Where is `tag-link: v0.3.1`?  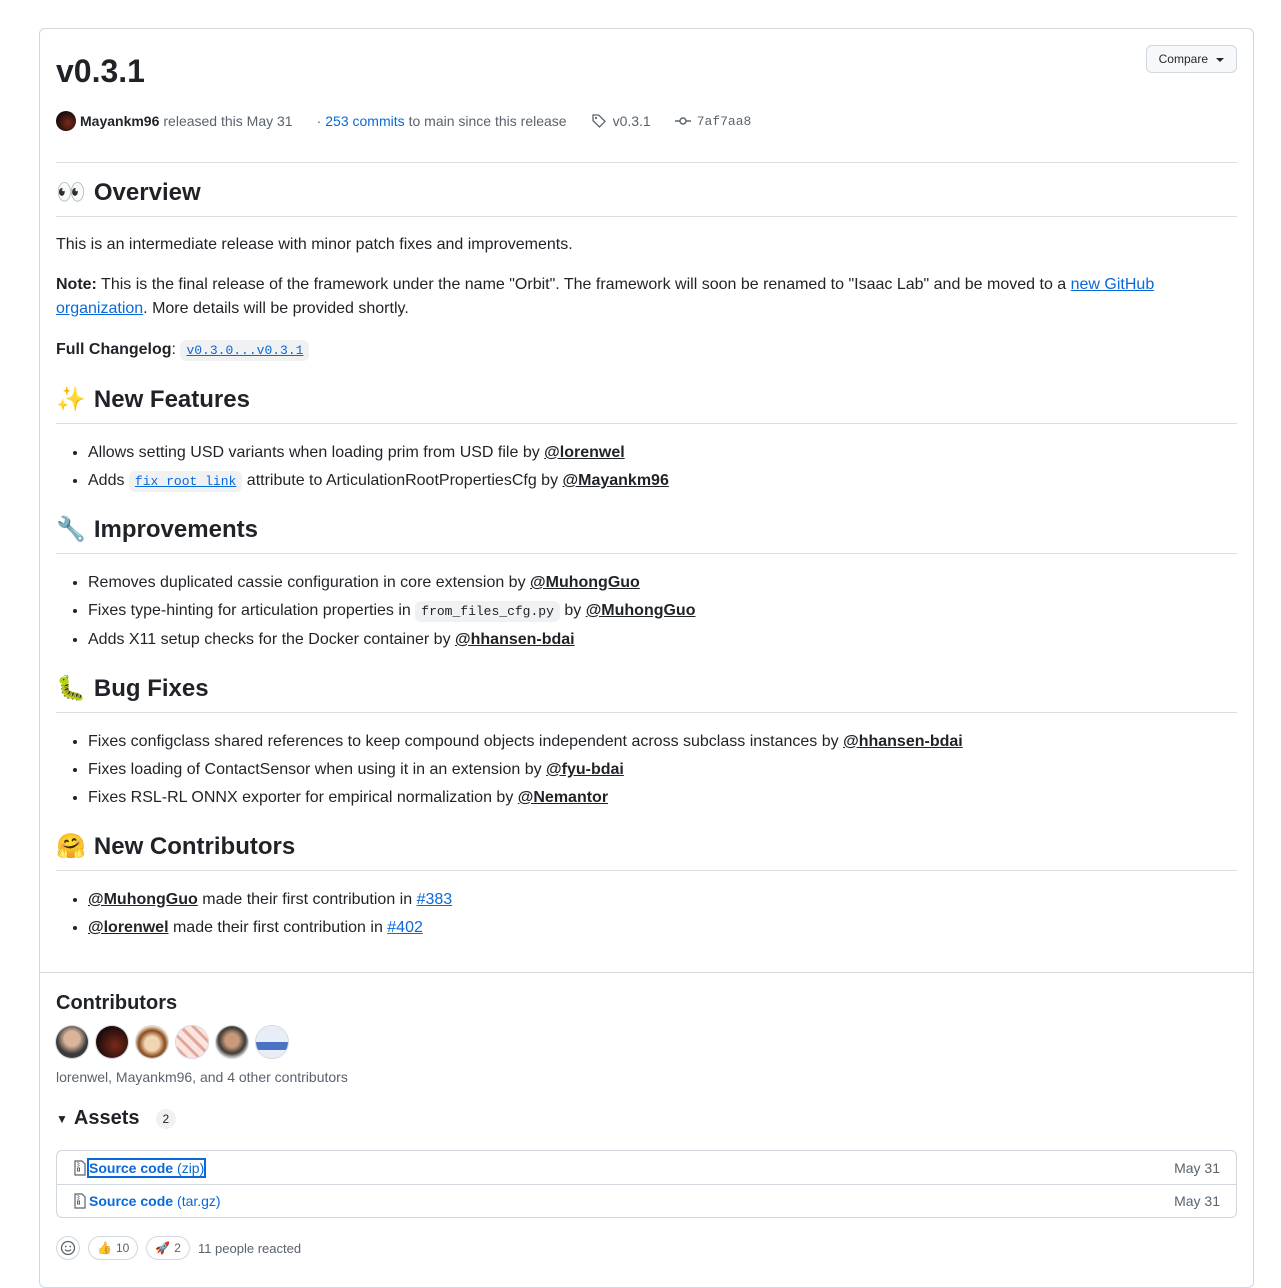 tag-link: v0.3.1 is located at coordinates (632, 121).